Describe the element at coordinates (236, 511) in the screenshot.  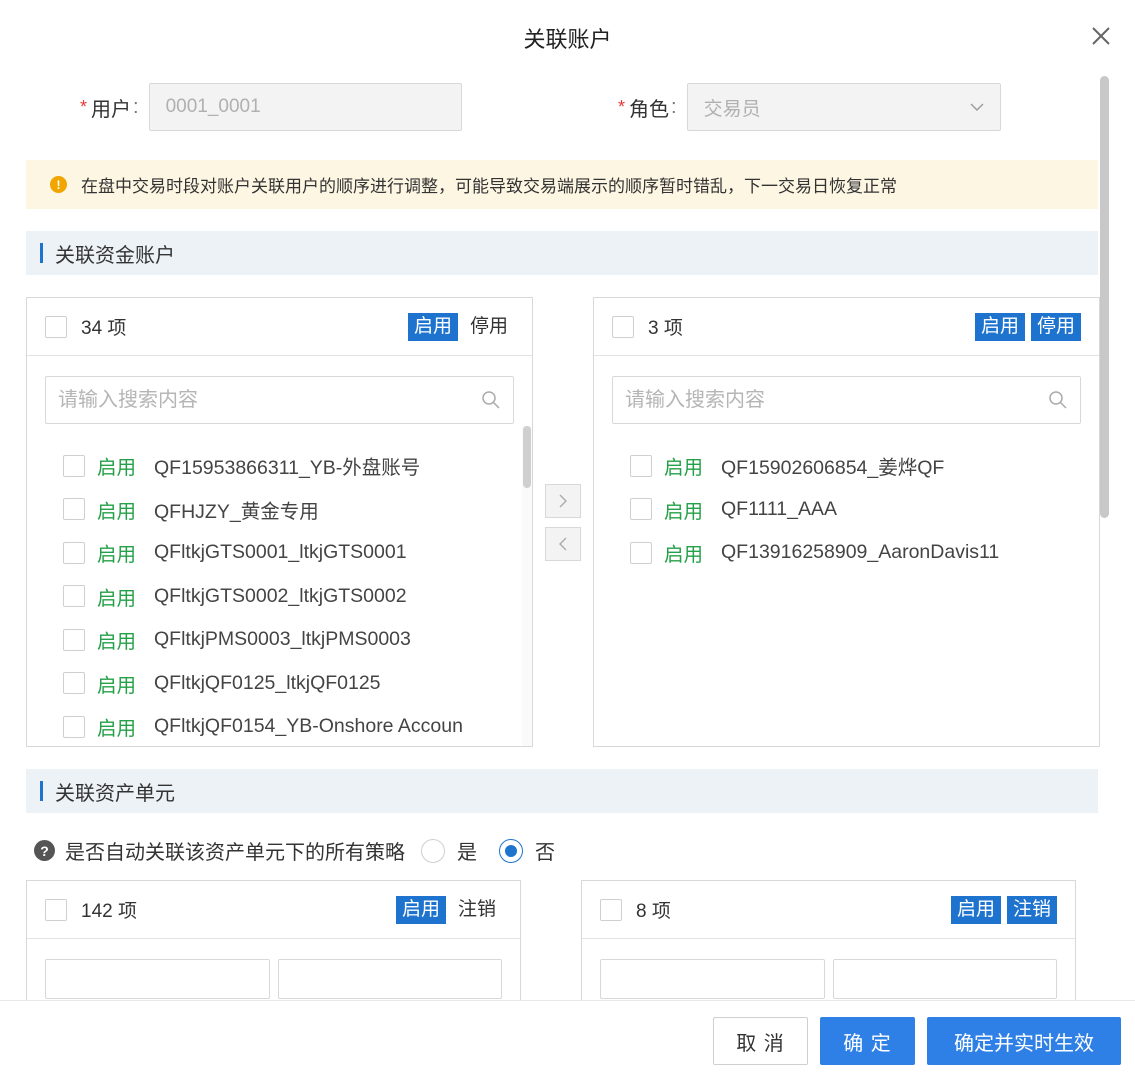
I see `account-name: QFHJZY_黄金专用` at that location.